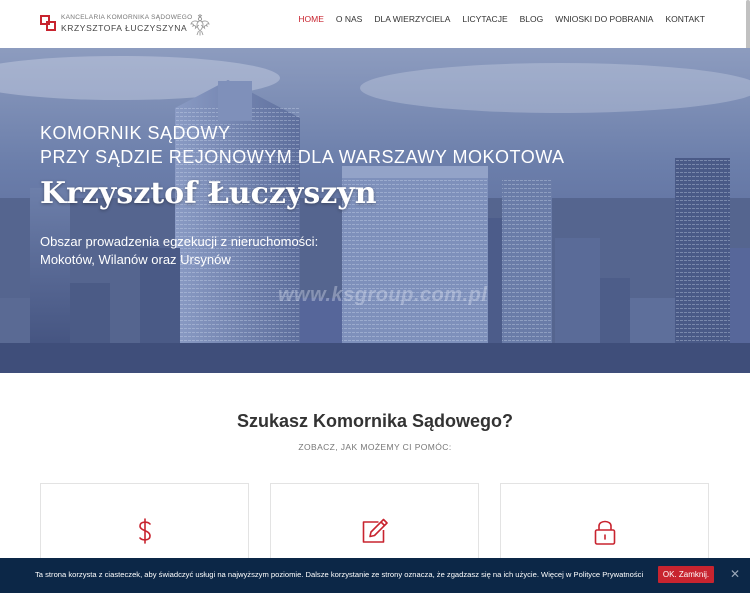  What do you see at coordinates (484, 19) in the screenshot?
I see `nav-item-licytacje: LICYTACJE` at bounding box center [484, 19].